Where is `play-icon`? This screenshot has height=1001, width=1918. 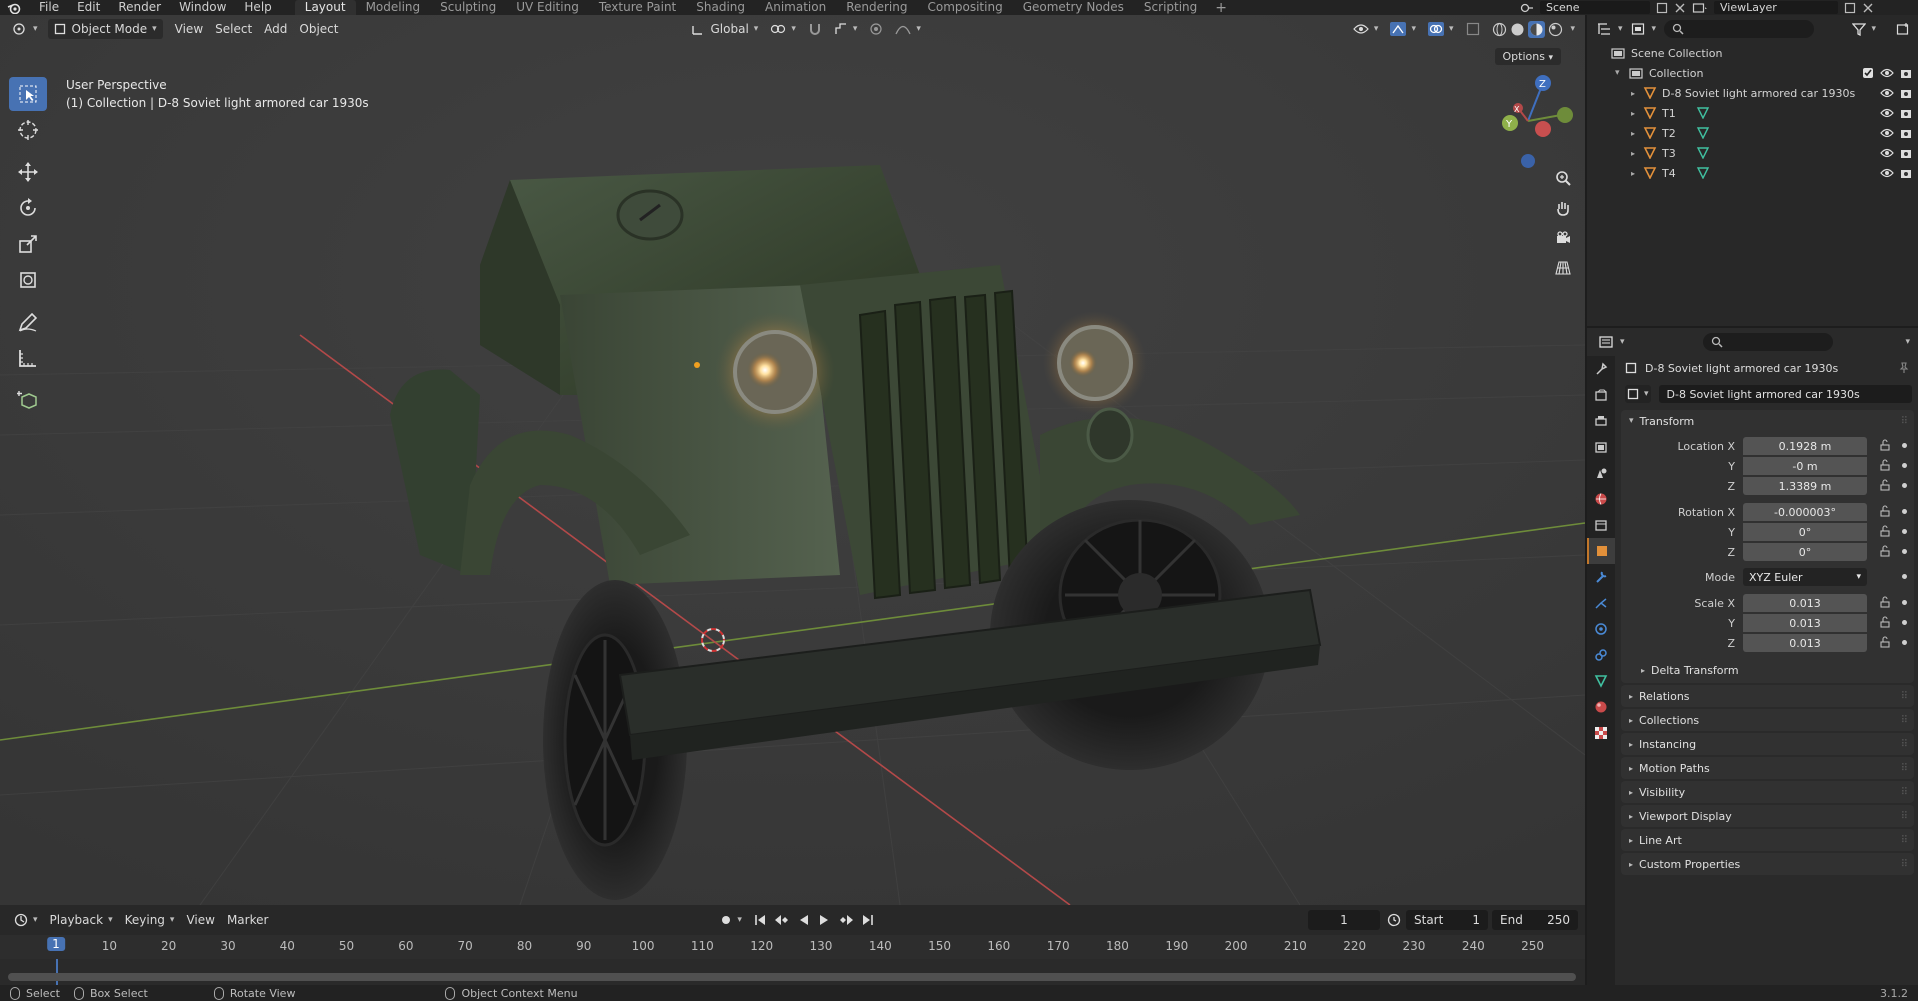 play-icon is located at coordinates (824, 920).